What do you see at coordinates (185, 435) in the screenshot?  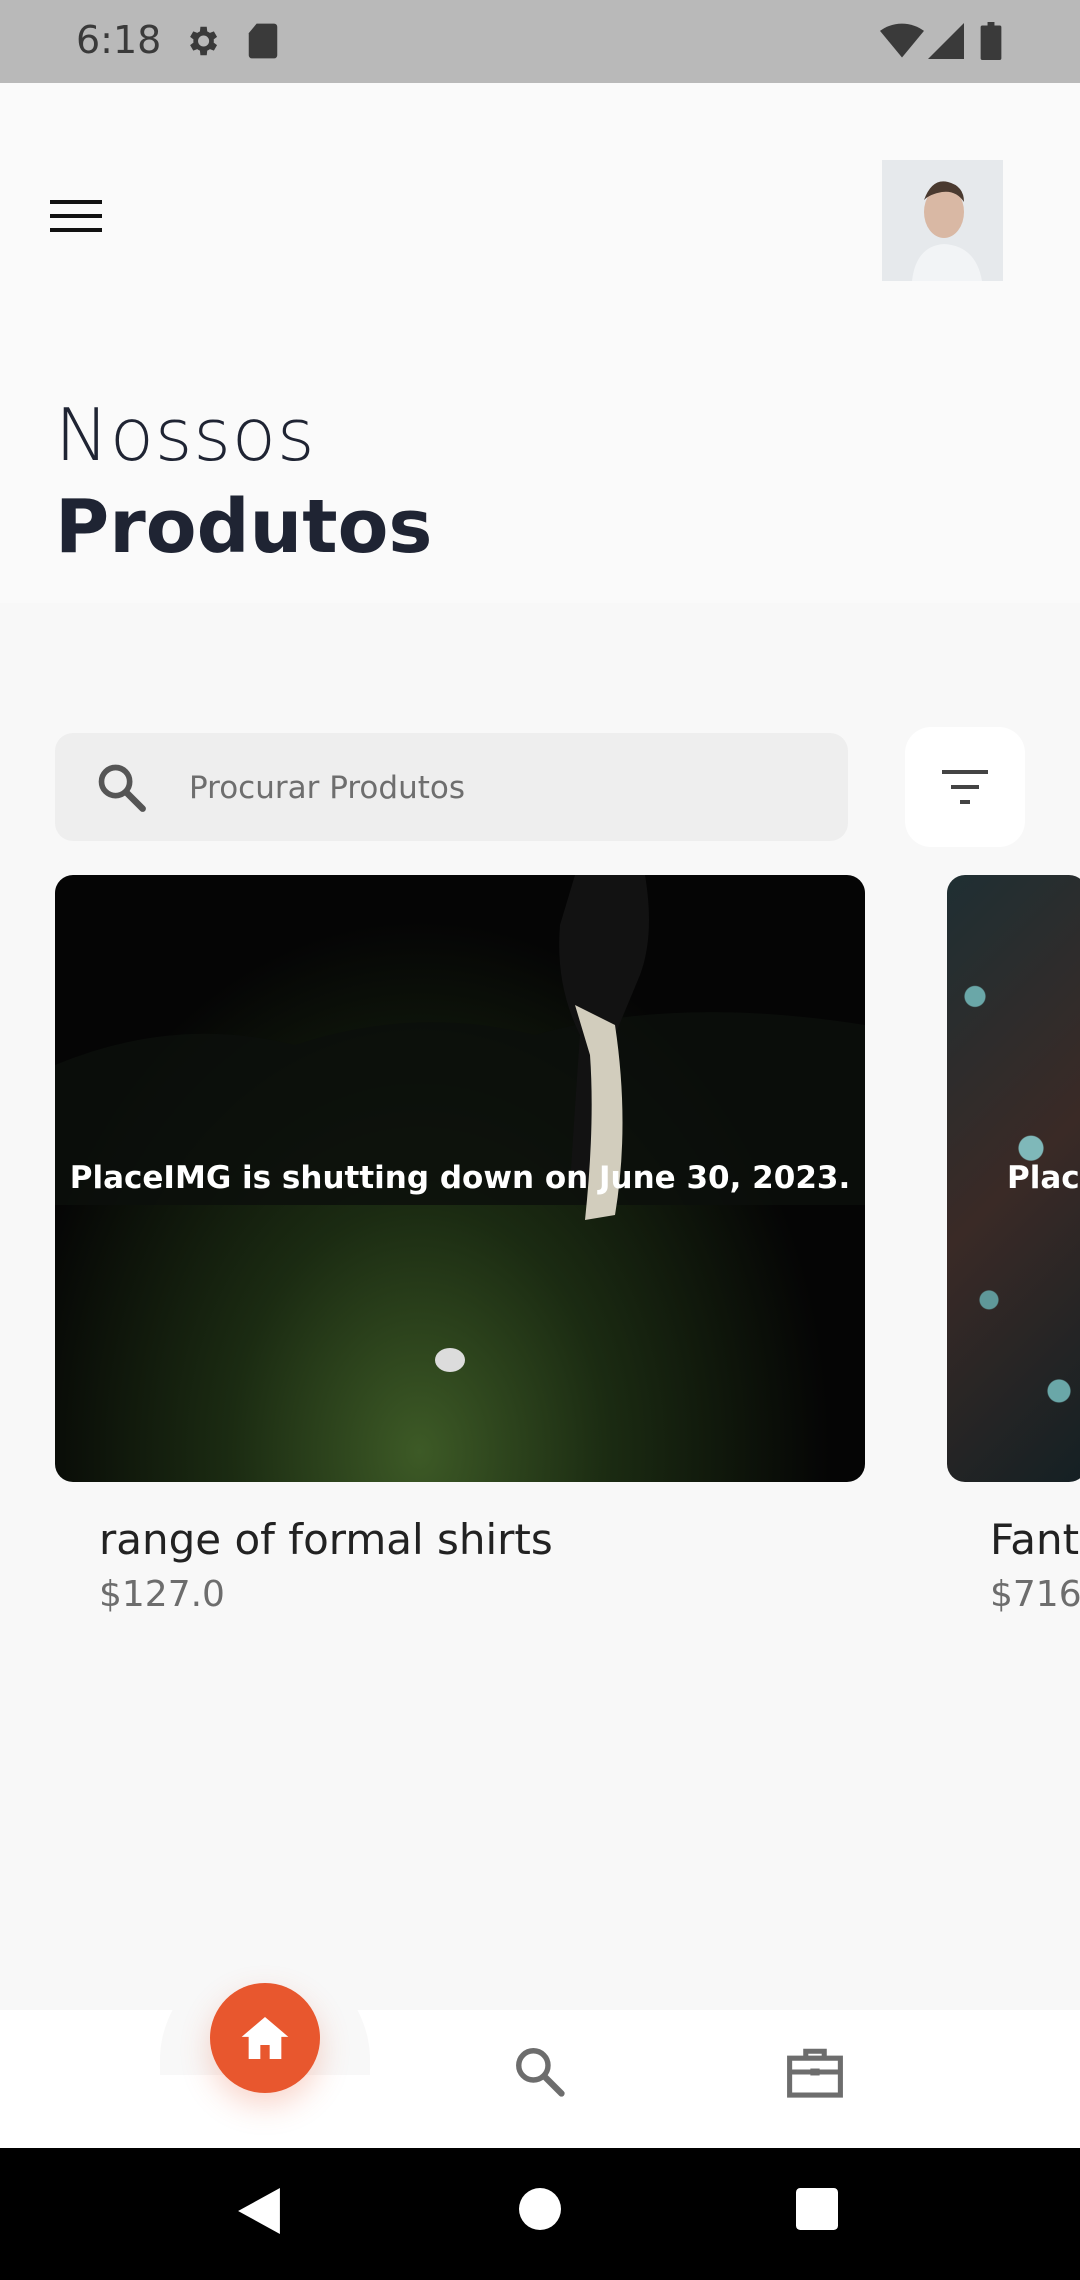 I see `page-title-line1: Nossos` at bounding box center [185, 435].